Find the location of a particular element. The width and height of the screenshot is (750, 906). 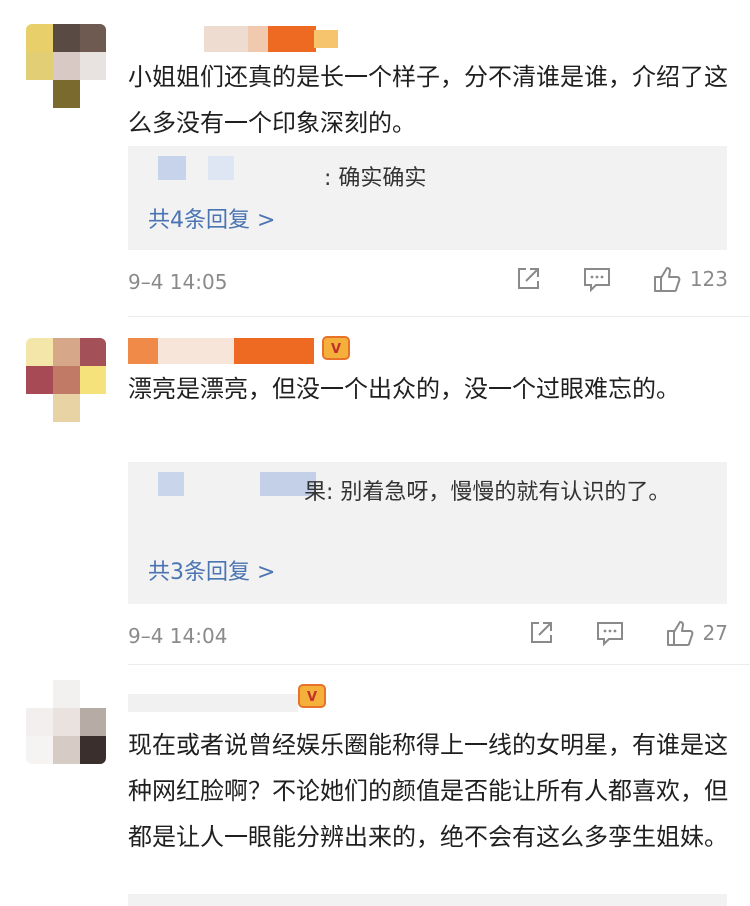

like-button: 123 is located at coordinates (690, 279).